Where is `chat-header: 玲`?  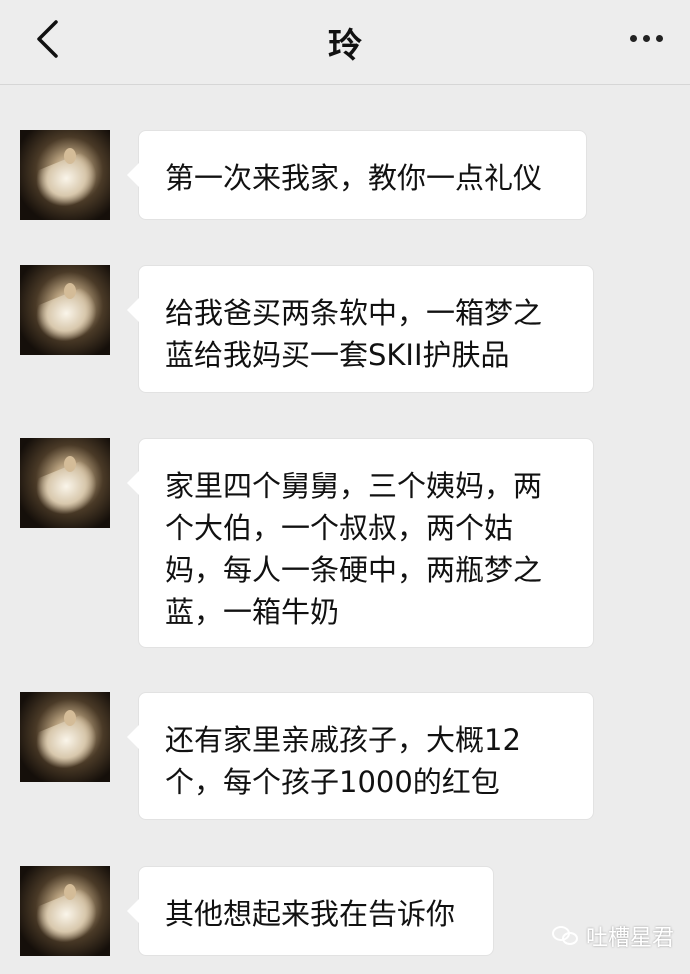 chat-header: 玲 is located at coordinates (345, 42).